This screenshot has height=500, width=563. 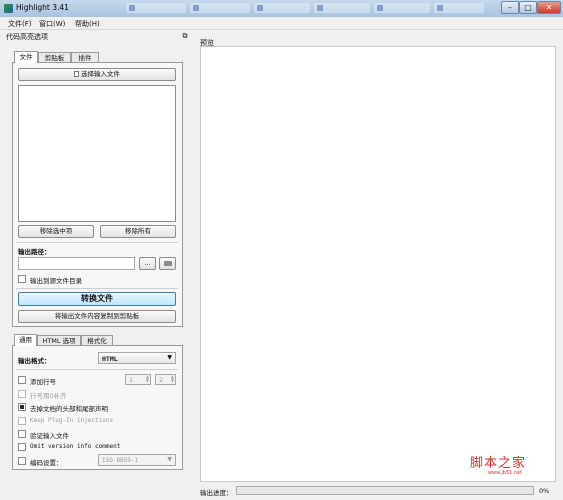 What do you see at coordinates (43, 382) in the screenshot?
I see `add-line-numbers-label: 添加行号` at bounding box center [43, 382].